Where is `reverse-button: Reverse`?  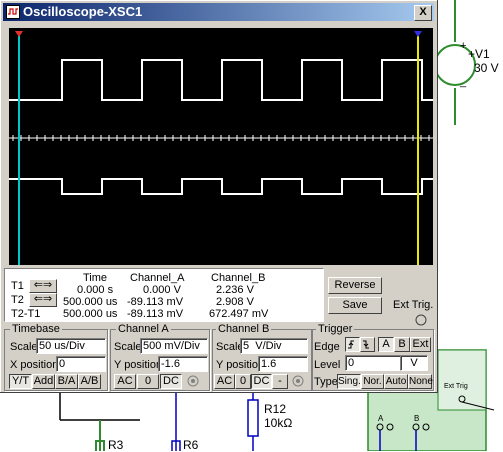
reverse-button: Reverse is located at coordinates (355, 285).